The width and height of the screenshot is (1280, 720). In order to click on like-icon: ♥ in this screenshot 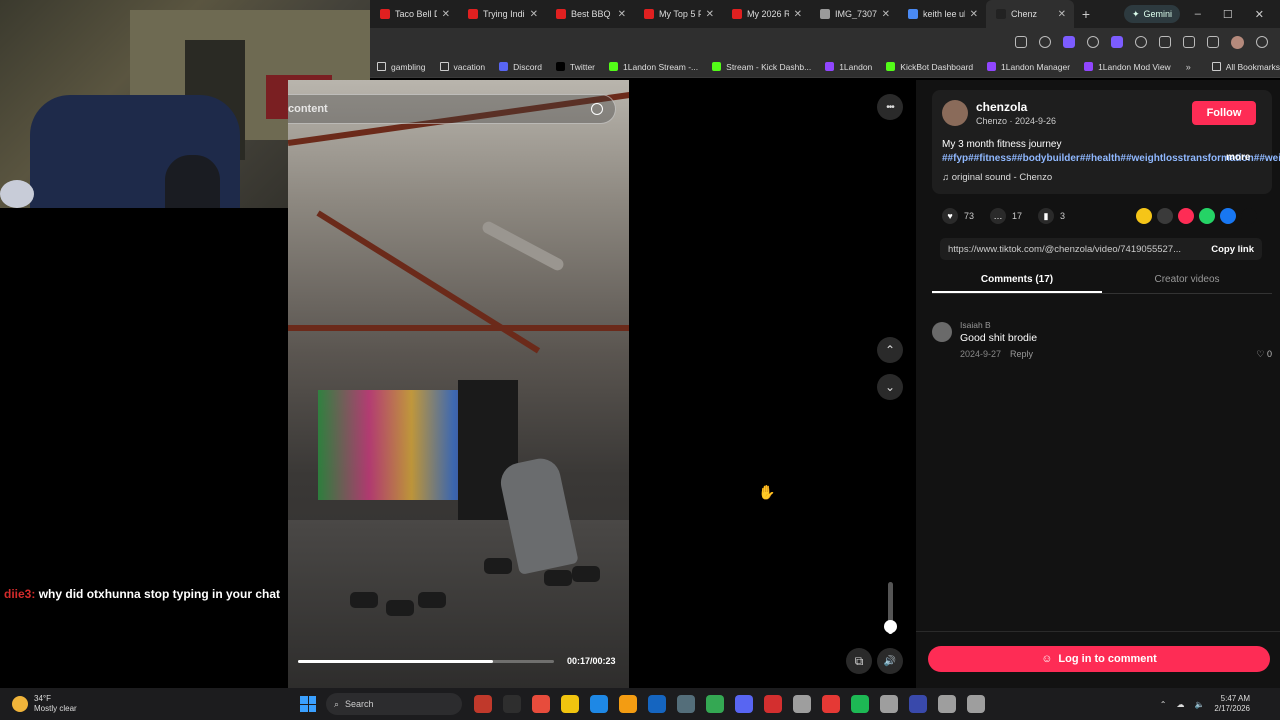, I will do `click(950, 216)`.